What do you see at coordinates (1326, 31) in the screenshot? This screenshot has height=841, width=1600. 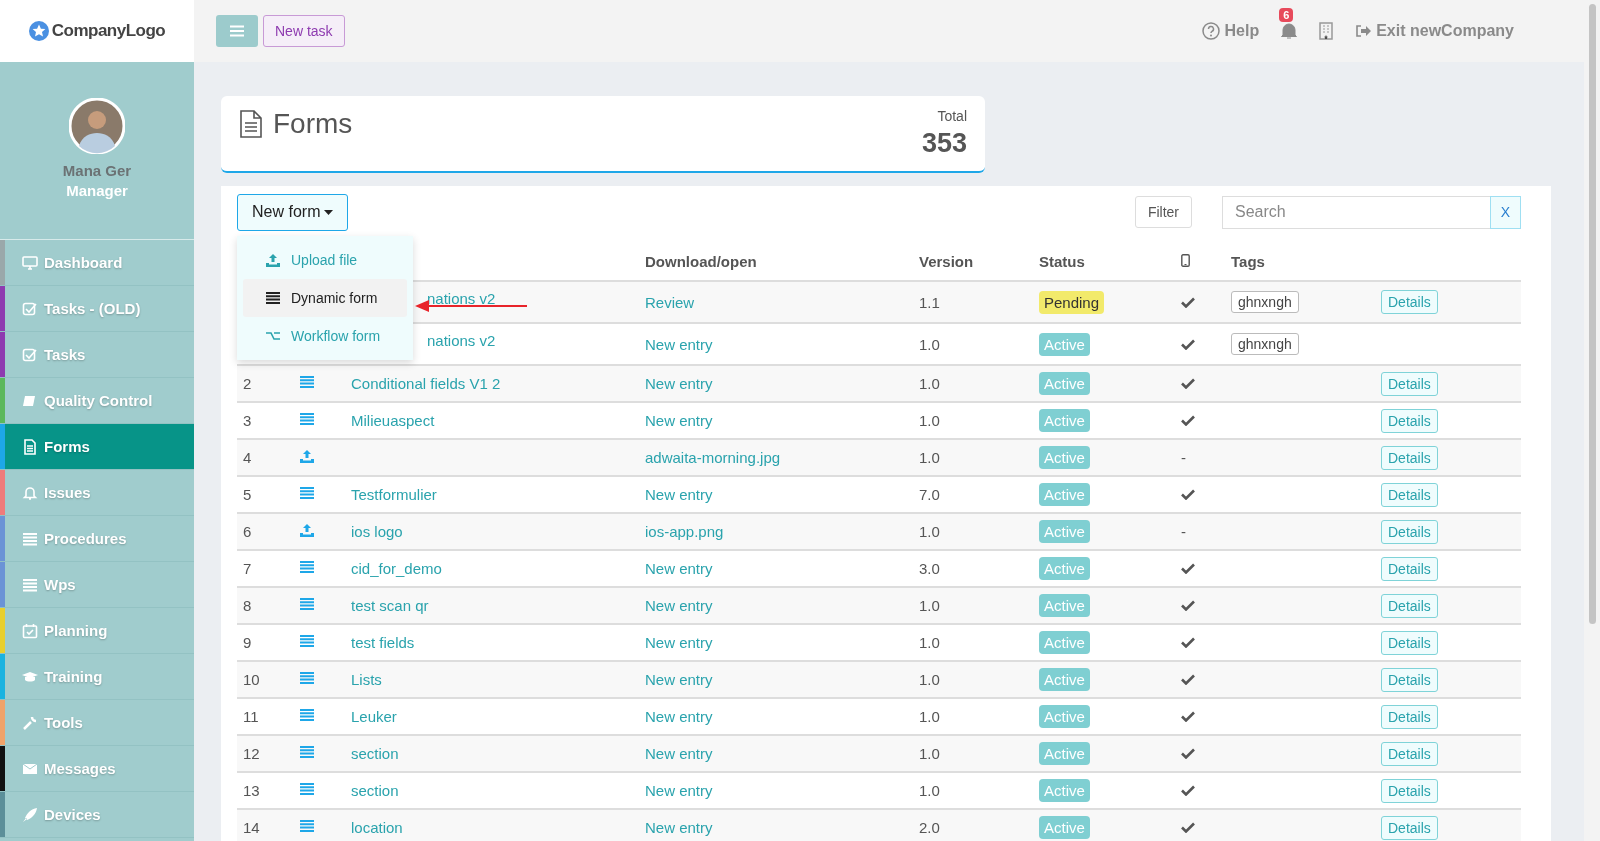 I see `building-icon` at bounding box center [1326, 31].